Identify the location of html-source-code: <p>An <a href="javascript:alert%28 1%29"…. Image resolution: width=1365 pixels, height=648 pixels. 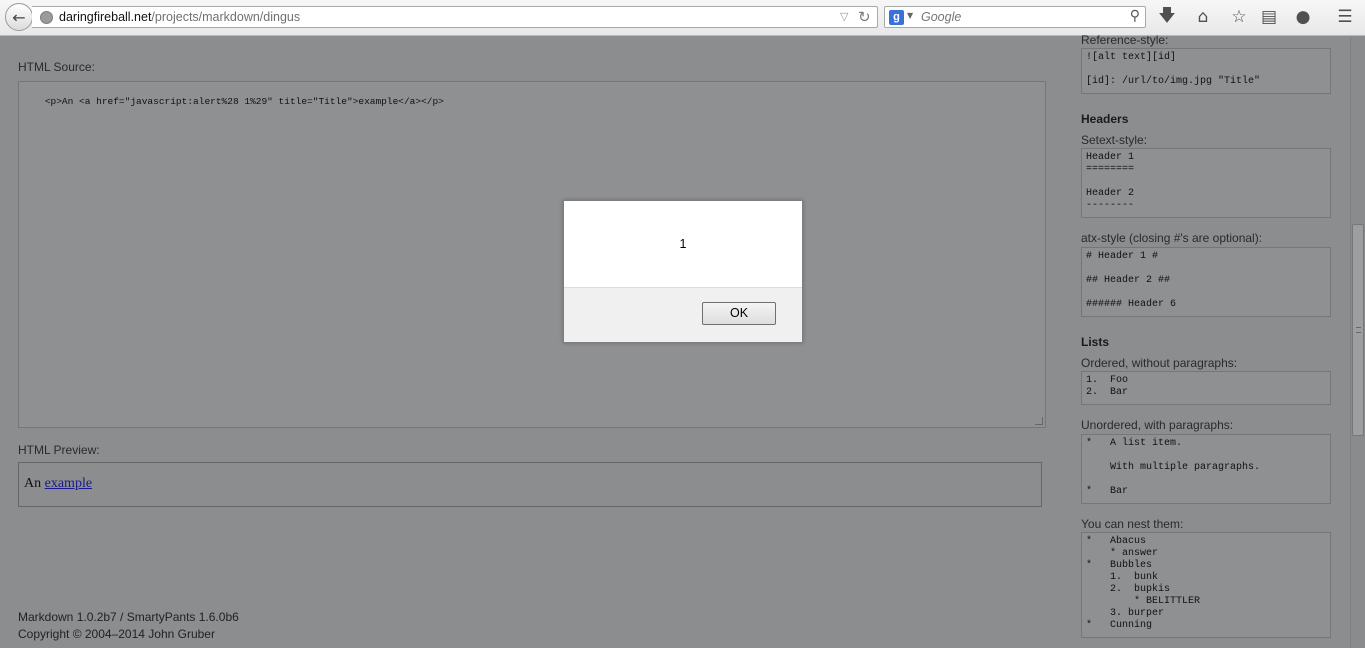
(244, 101).